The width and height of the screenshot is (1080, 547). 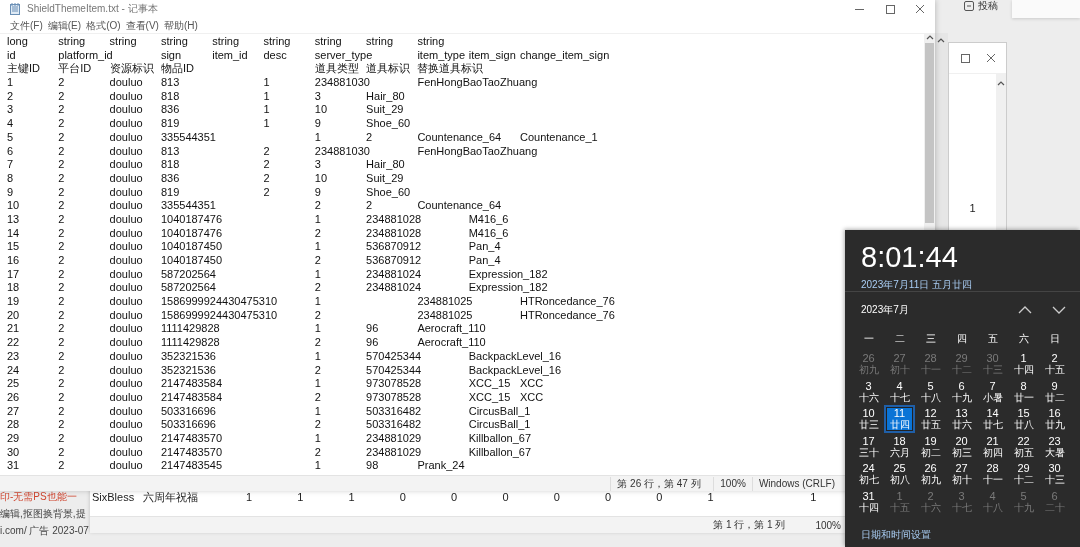 I want to click on ad-text: i.com/ 广告 2023-07, so click(x=44, y=531).